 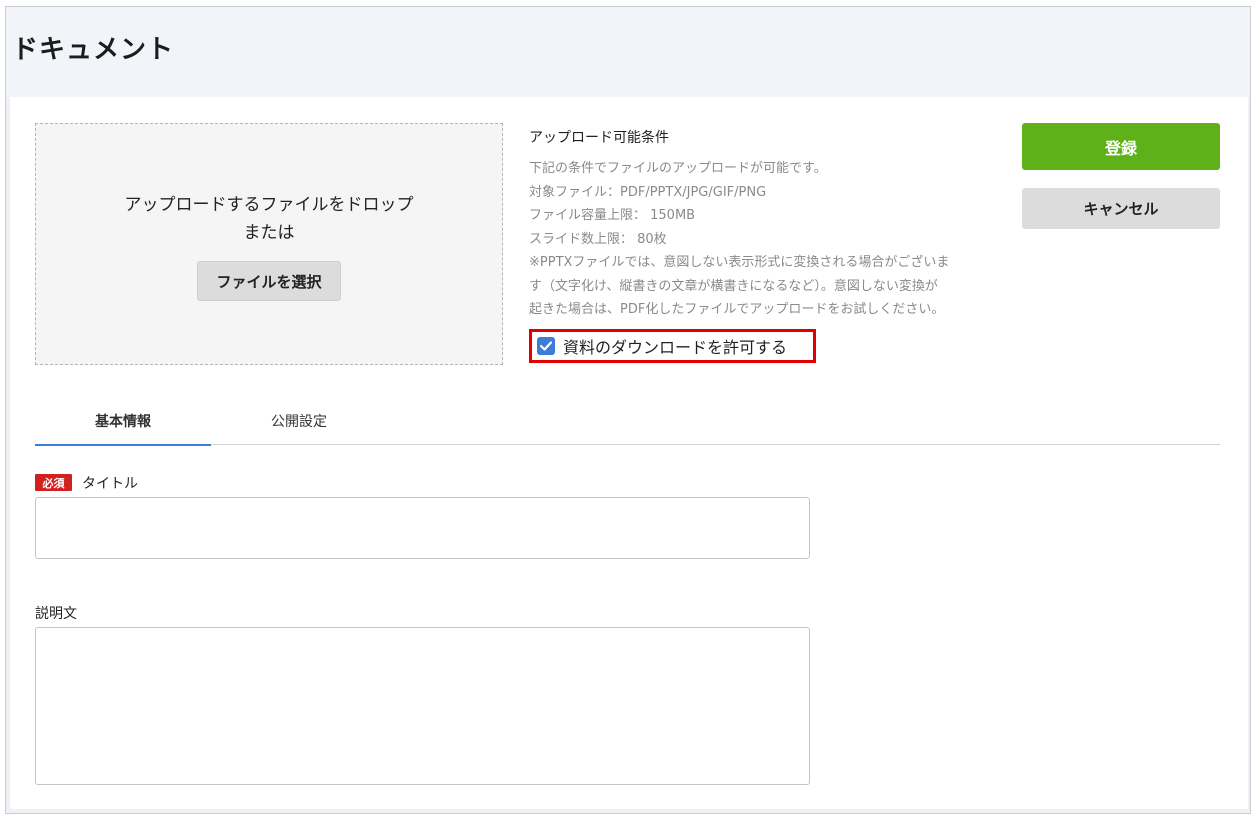 What do you see at coordinates (739, 262) in the screenshot?
I see `condition-line: ※PPTXファイルでは、意図しない表示形式に変換される場合がございま` at bounding box center [739, 262].